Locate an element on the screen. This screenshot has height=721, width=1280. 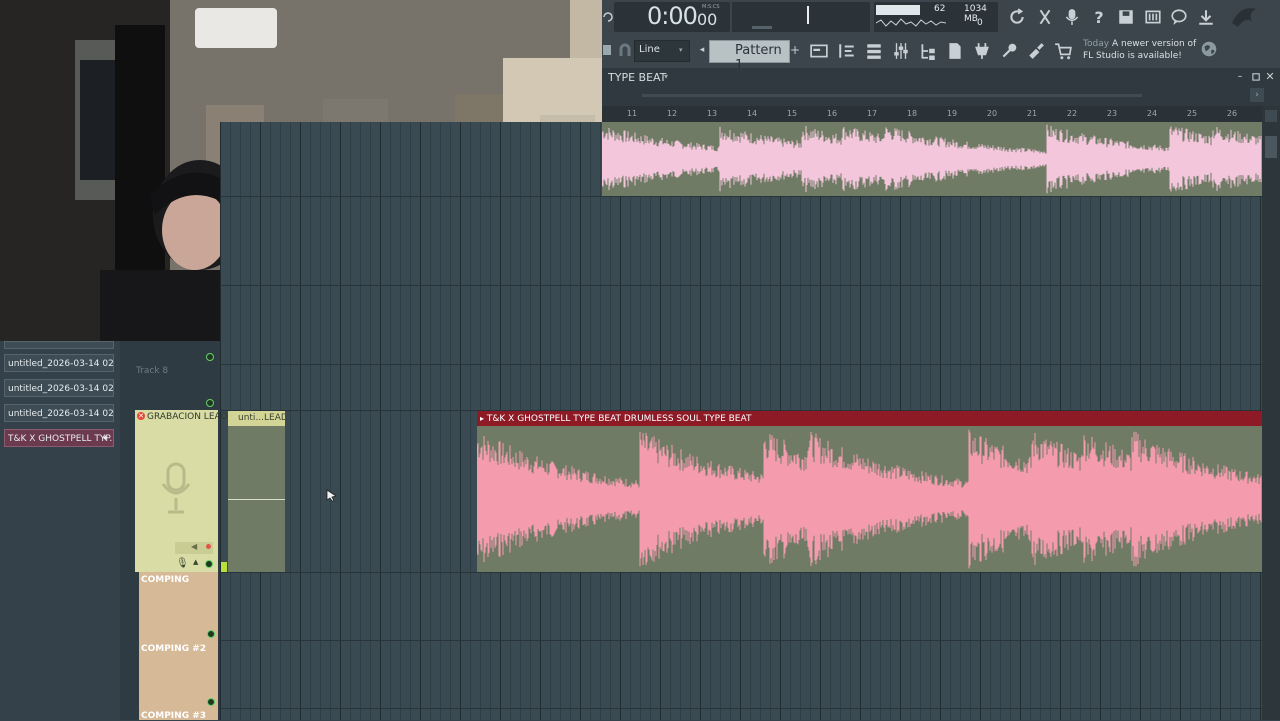
mixer-icon is located at coordinates (1153, 17).